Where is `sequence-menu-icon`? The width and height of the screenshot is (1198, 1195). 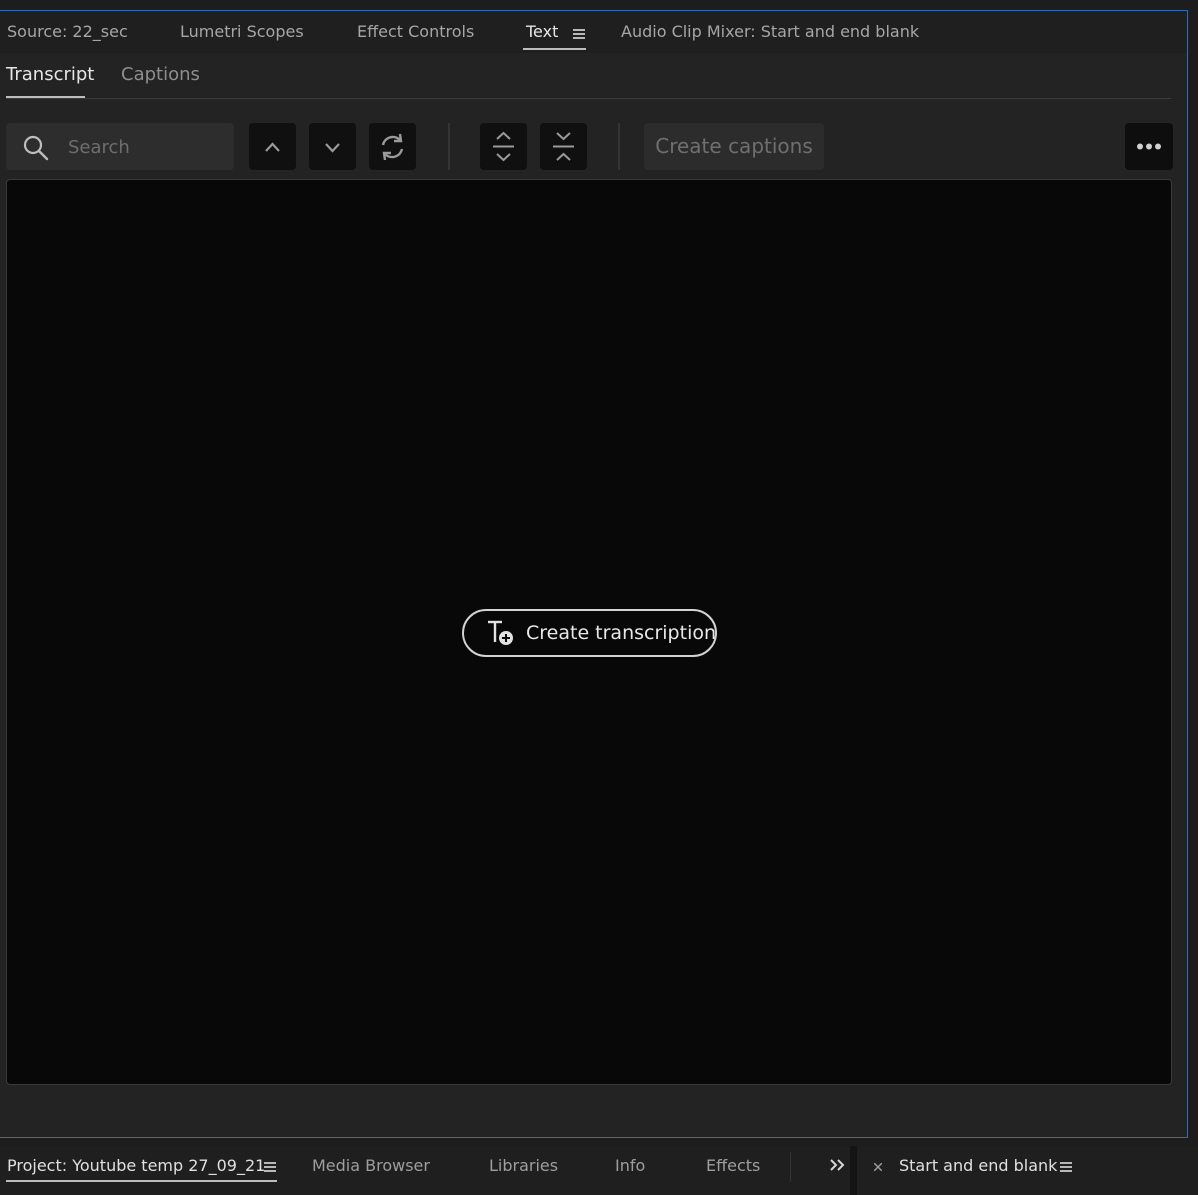
sequence-menu-icon is located at coordinates (1066, 1167).